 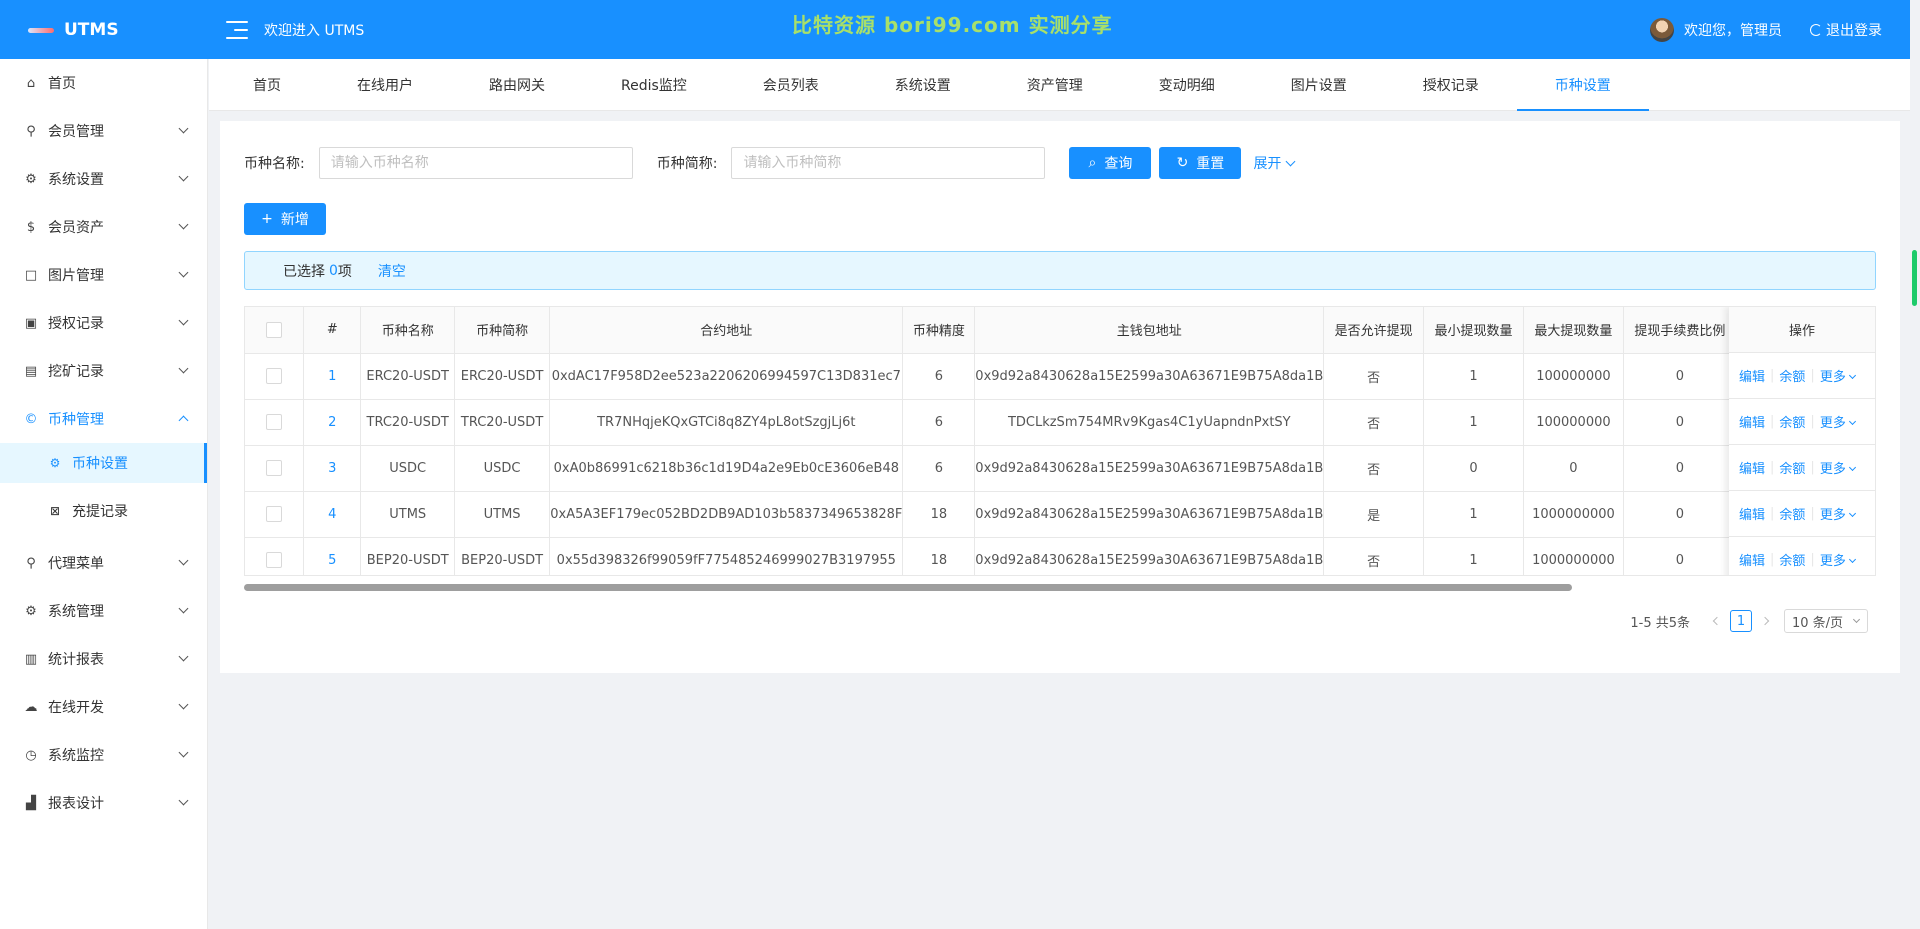 What do you see at coordinates (1055, 85) in the screenshot?
I see `tab-asset-management: 资产管理` at bounding box center [1055, 85].